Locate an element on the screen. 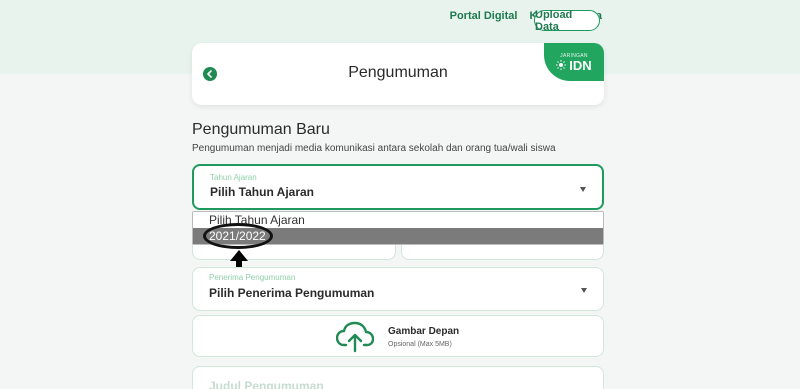 The image size is (800, 389). badge-logo: IDN is located at coordinates (574, 65).